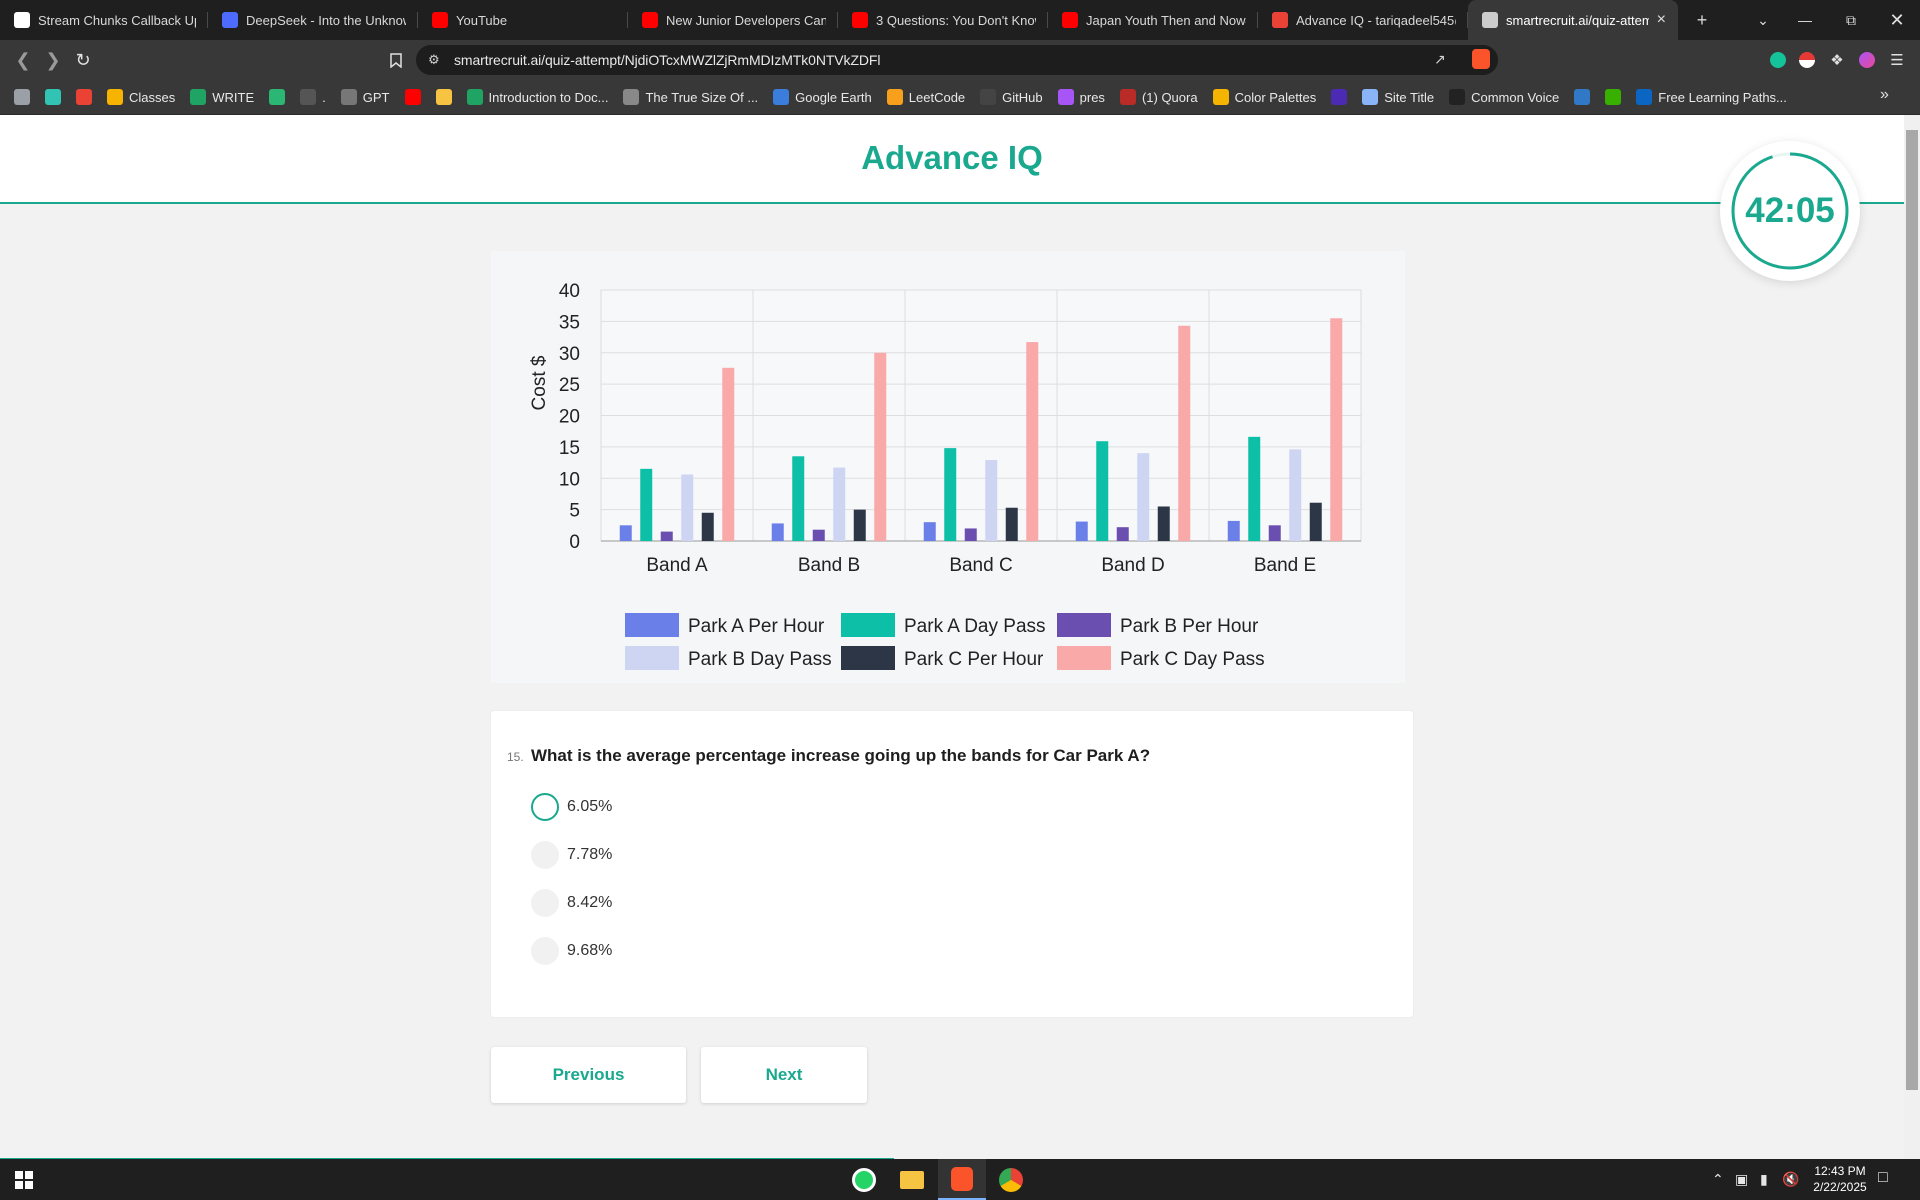  Describe the element at coordinates (1481, 59) in the screenshot. I see `brave-shield-icon` at that location.